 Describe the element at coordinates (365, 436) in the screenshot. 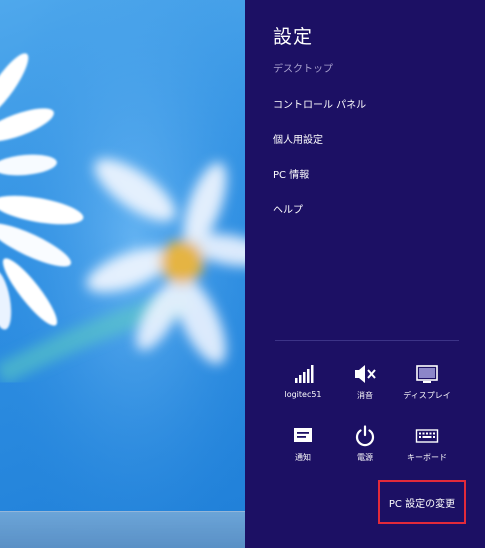

I see `power-icon` at that location.